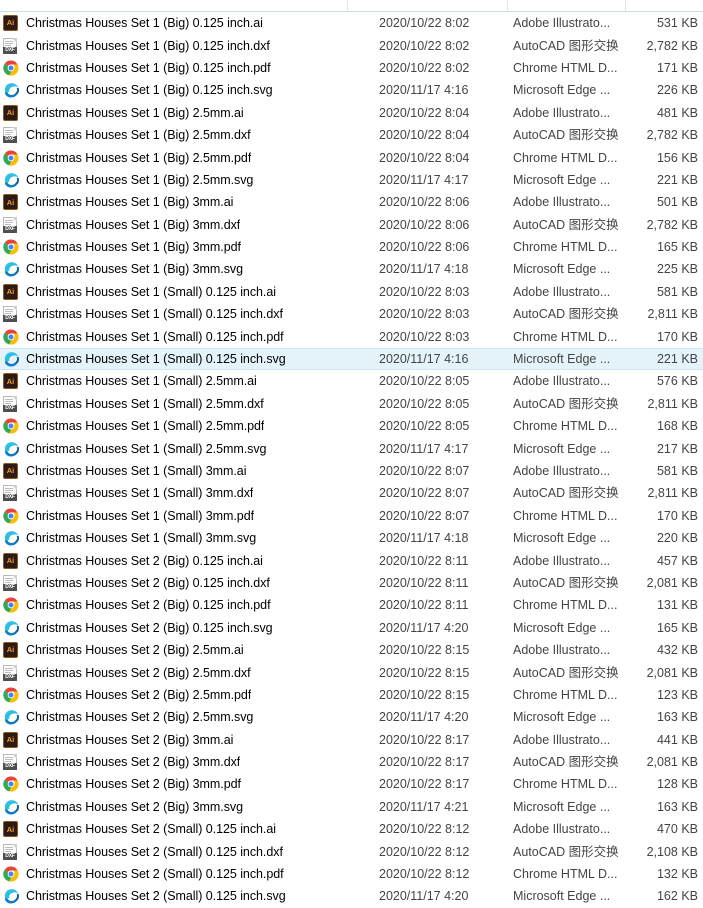  Describe the element at coordinates (173, 269) in the screenshot. I see `file-name-cell: Christmas Houses Set 1 (Big) 3mm.svg` at that location.